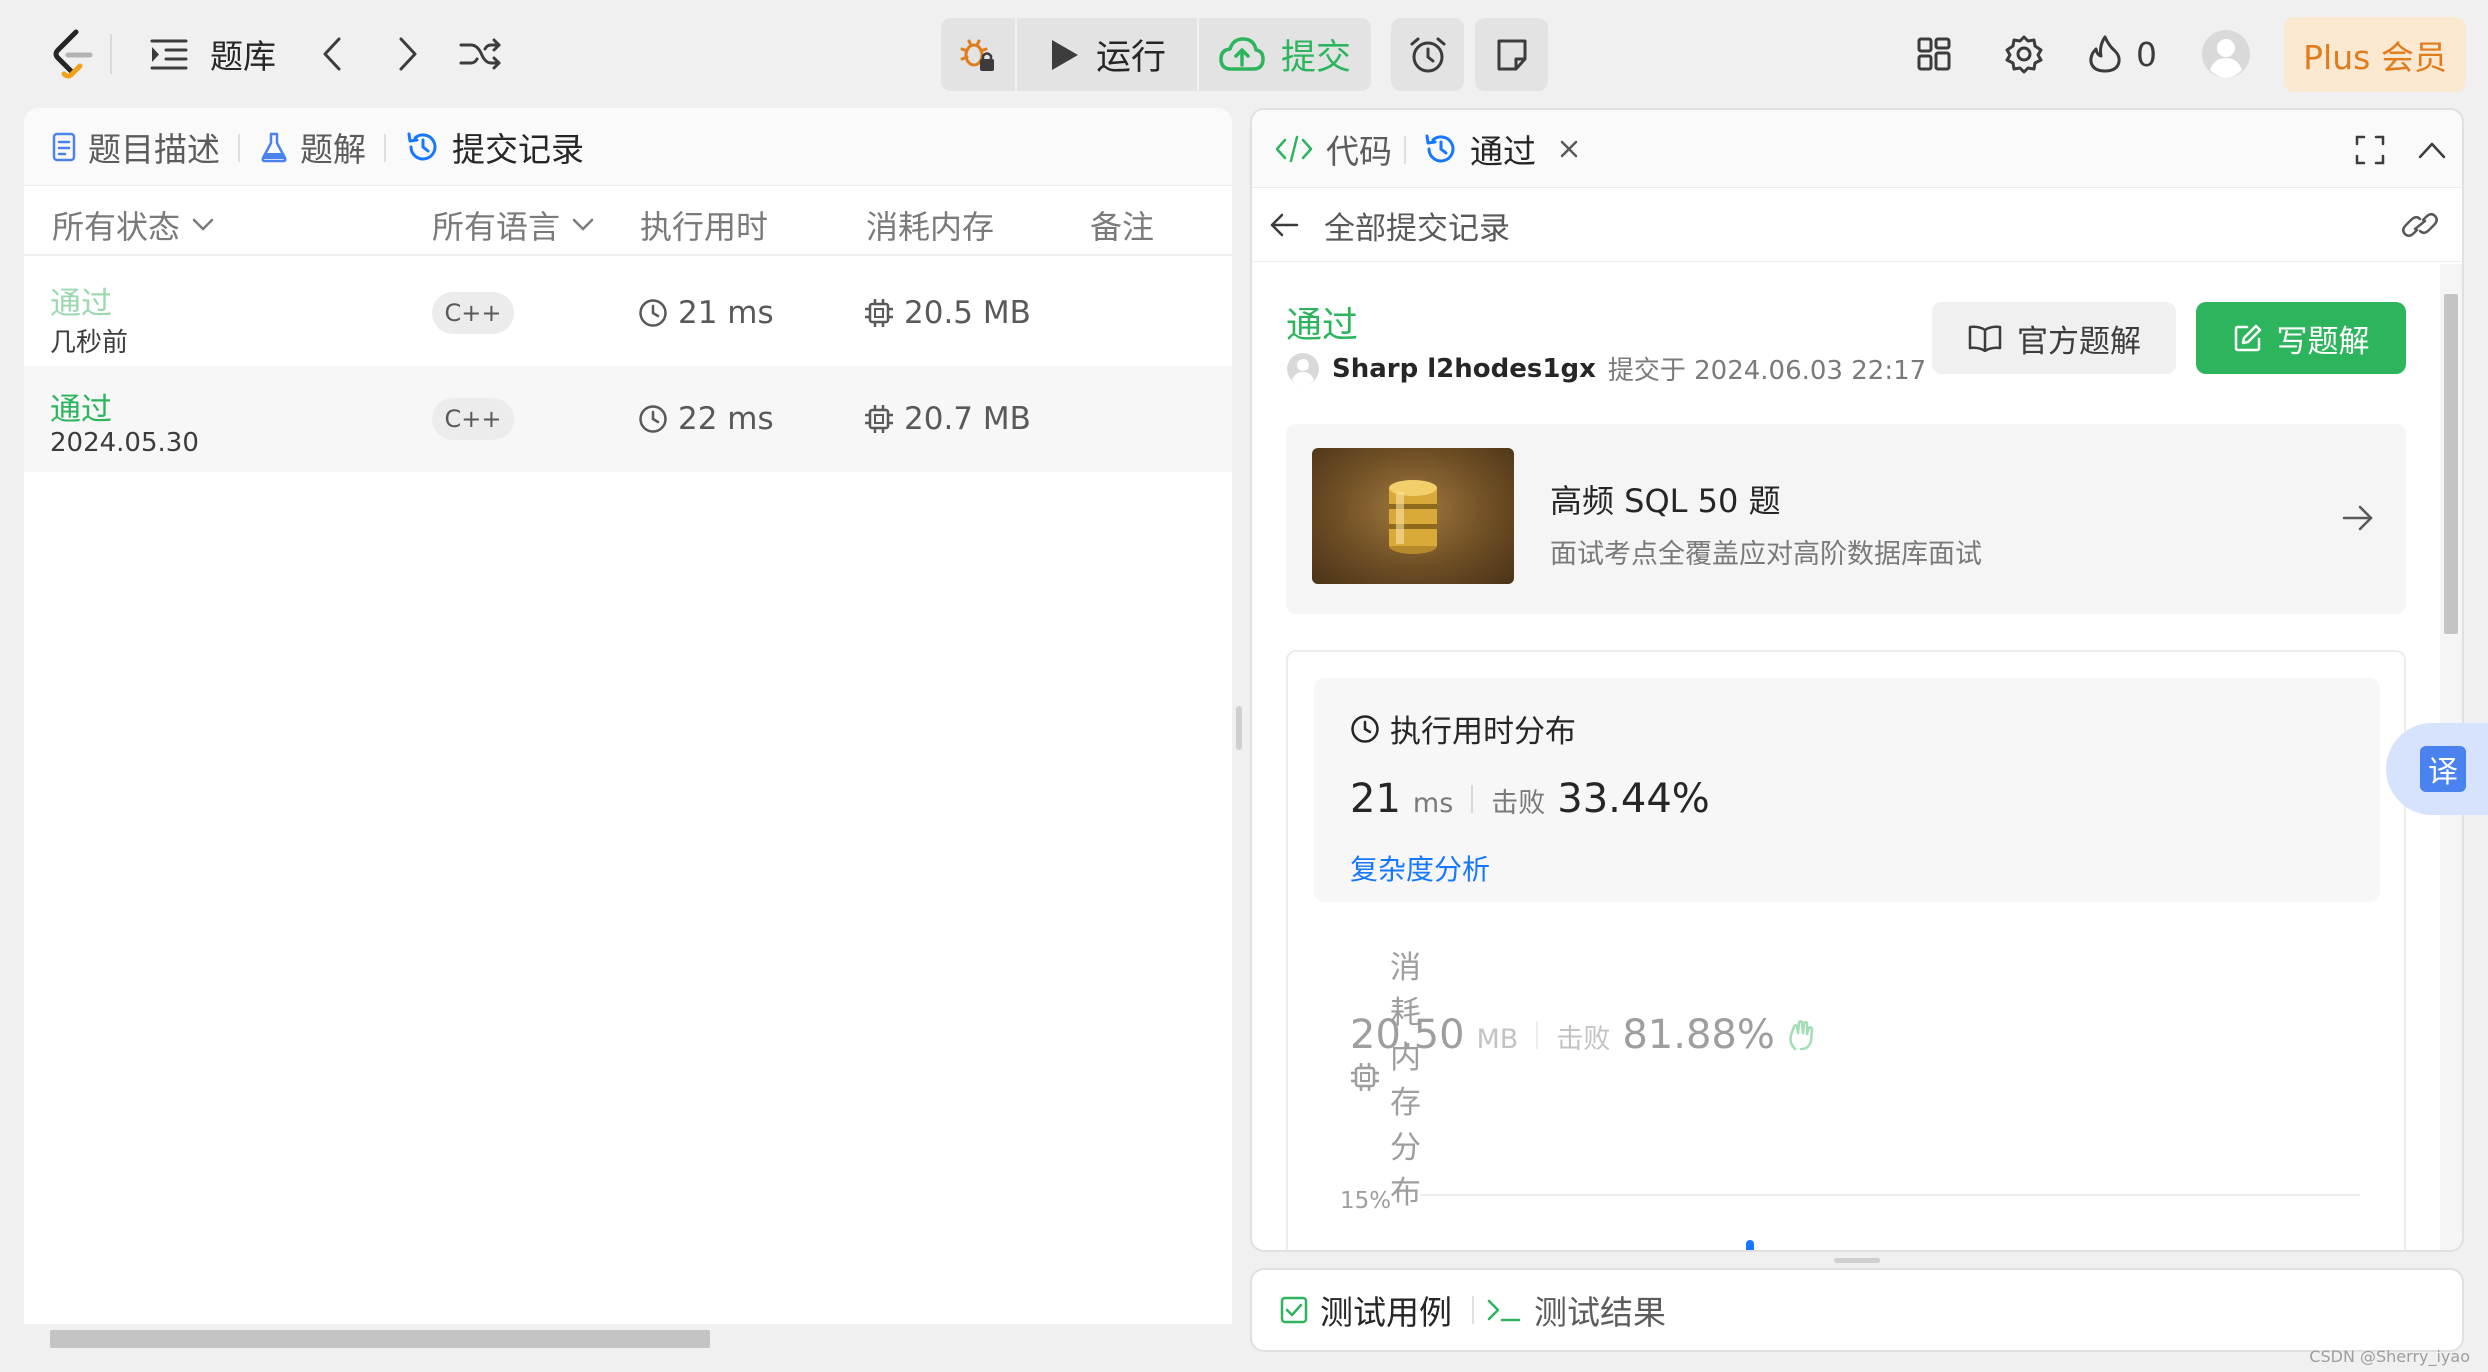 This screenshot has width=2488, height=1372. I want to click on layout-icon, so click(1934, 54).